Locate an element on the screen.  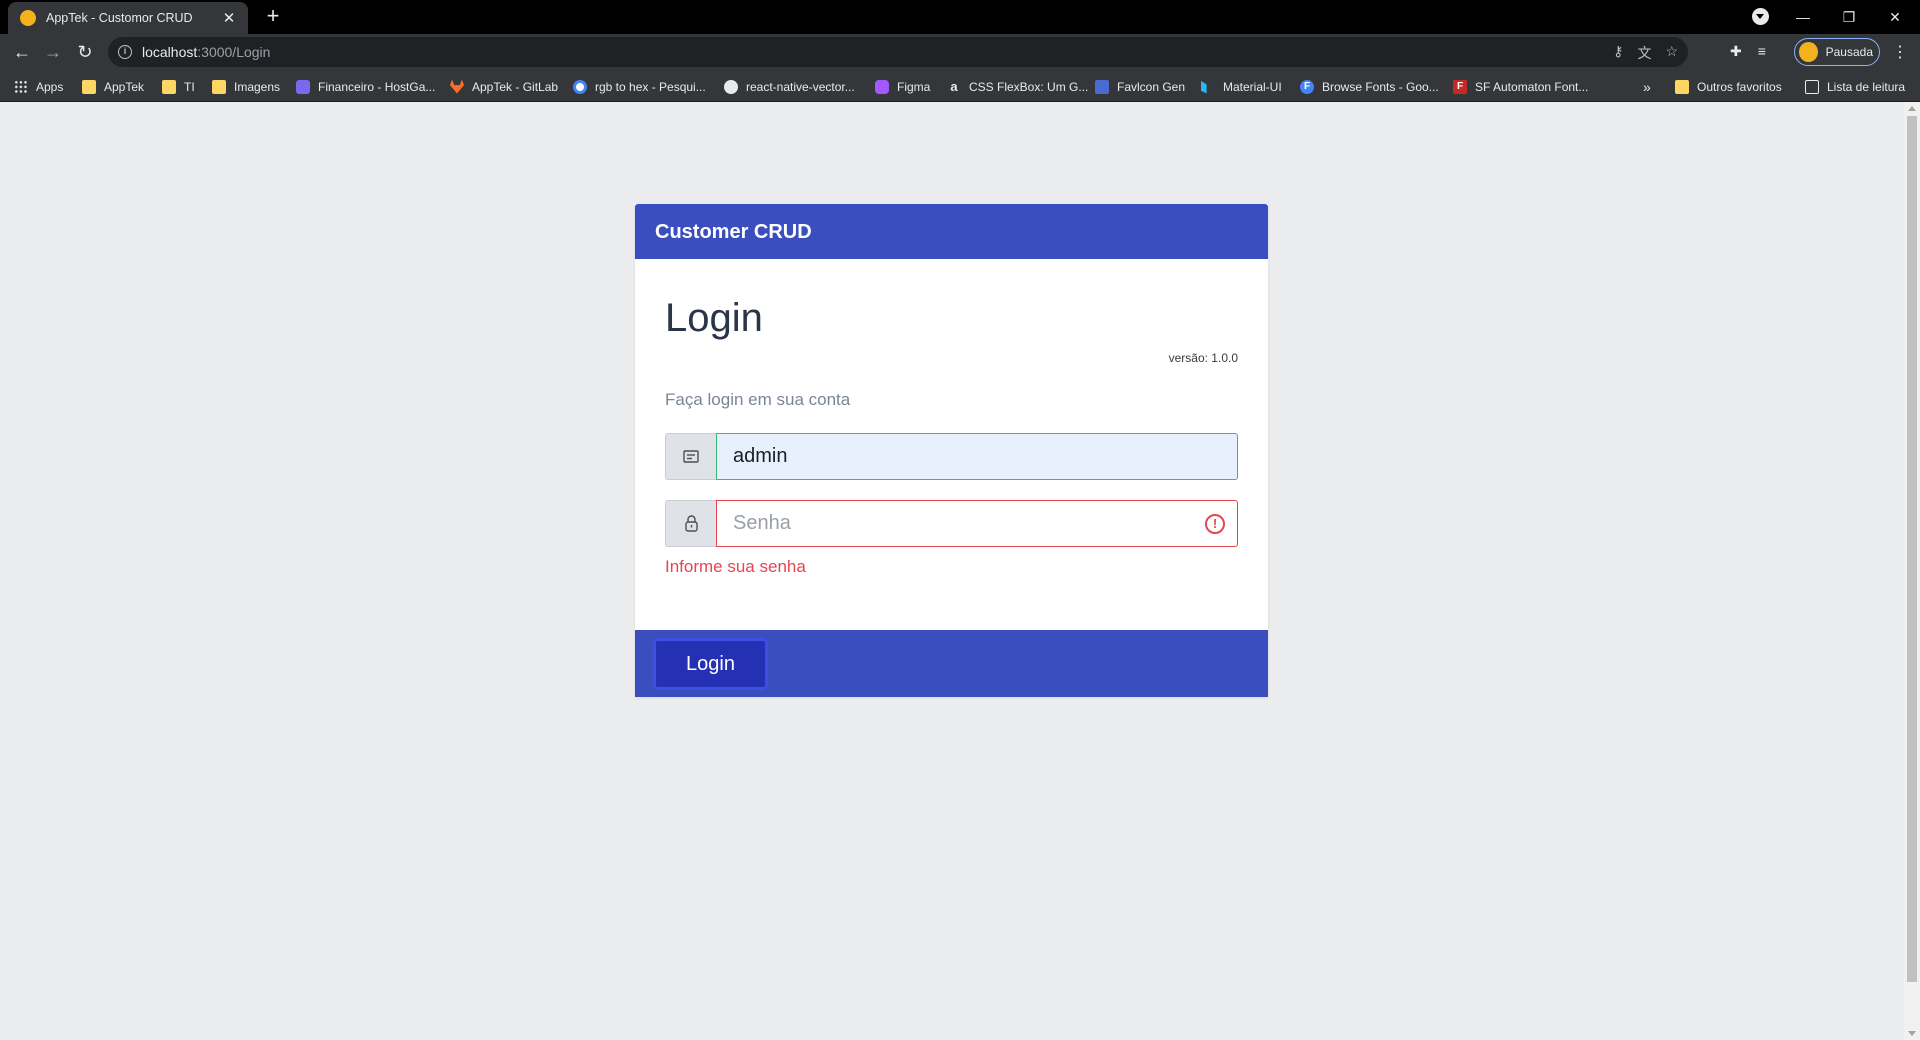
bookmark-figma: Figma is located at coordinates (902, 86).